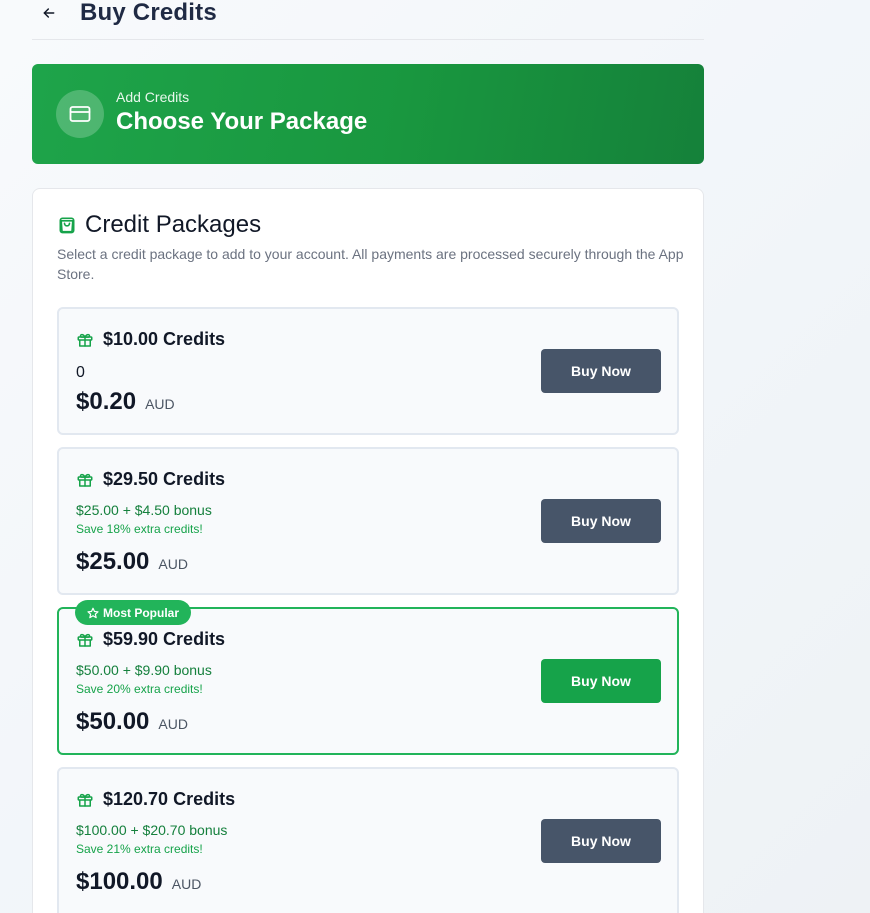 The image size is (870, 913). What do you see at coordinates (141, 612) in the screenshot?
I see `badge-label: Most Popular` at bounding box center [141, 612].